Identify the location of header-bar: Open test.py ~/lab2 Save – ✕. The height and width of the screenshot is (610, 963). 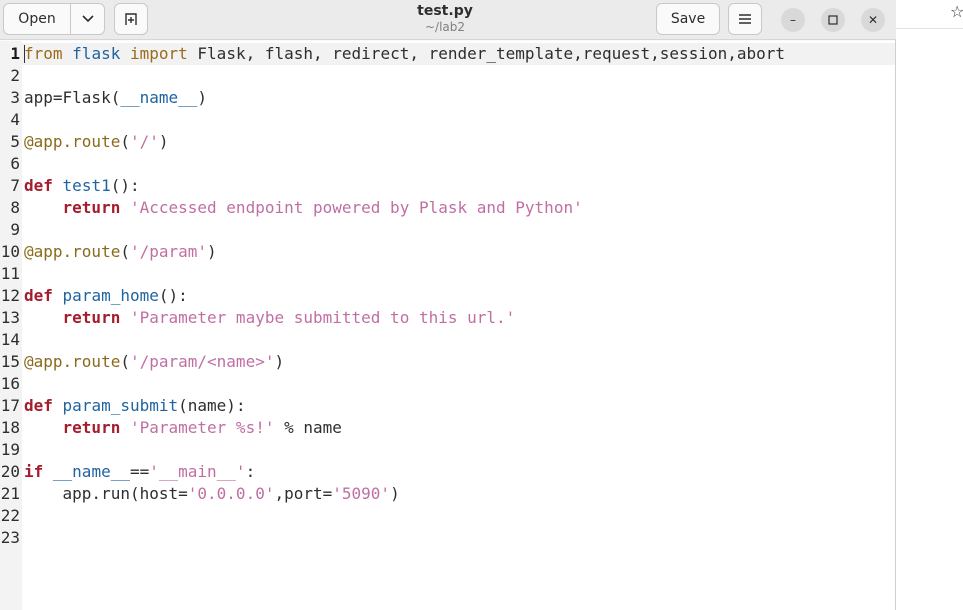
(448, 20).